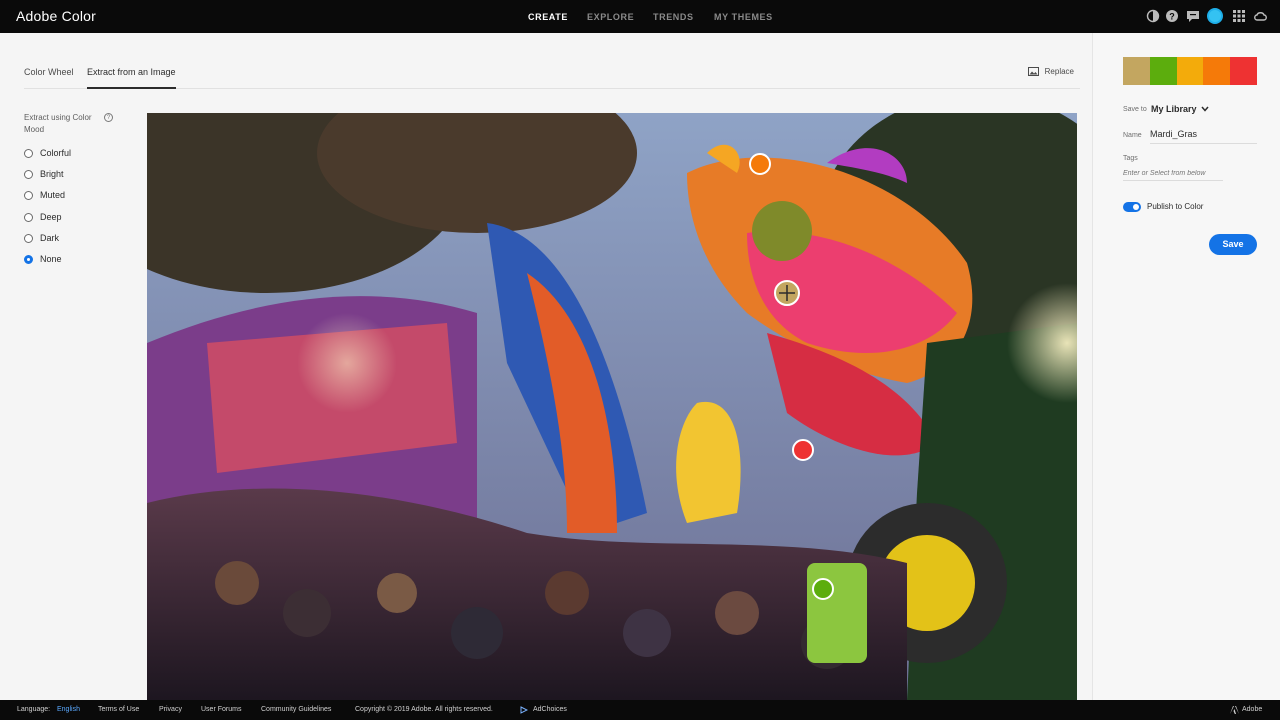  I want to click on language-label: Language:, so click(34, 709).